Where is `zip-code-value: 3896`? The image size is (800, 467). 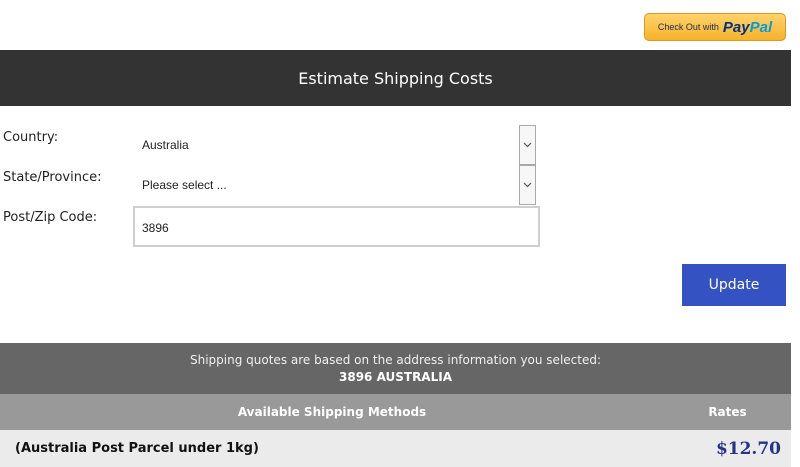 zip-code-value: 3896 is located at coordinates (155, 228).